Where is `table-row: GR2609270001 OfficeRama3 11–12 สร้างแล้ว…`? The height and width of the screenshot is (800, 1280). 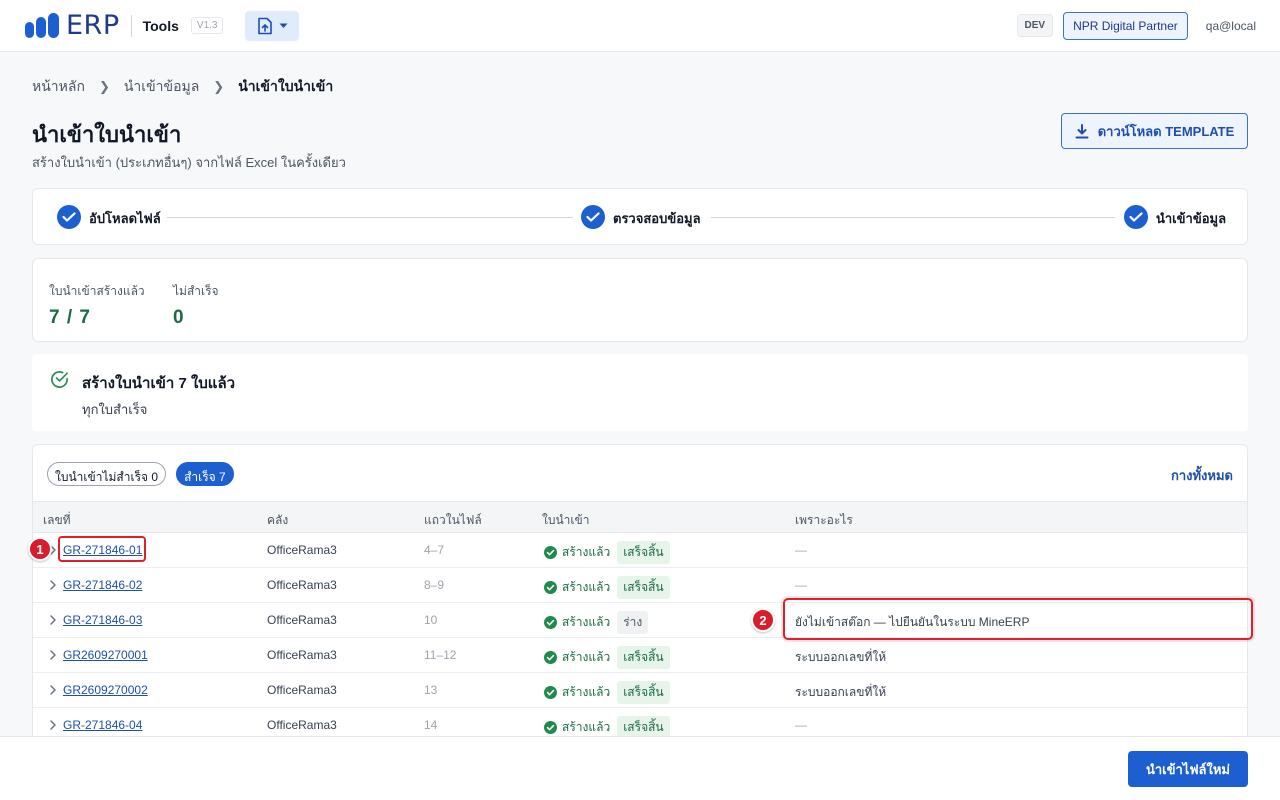 table-row: GR2609270001 OfficeRama3 11–12 สร้างแล้ว… is located at coordinates (640, 655).